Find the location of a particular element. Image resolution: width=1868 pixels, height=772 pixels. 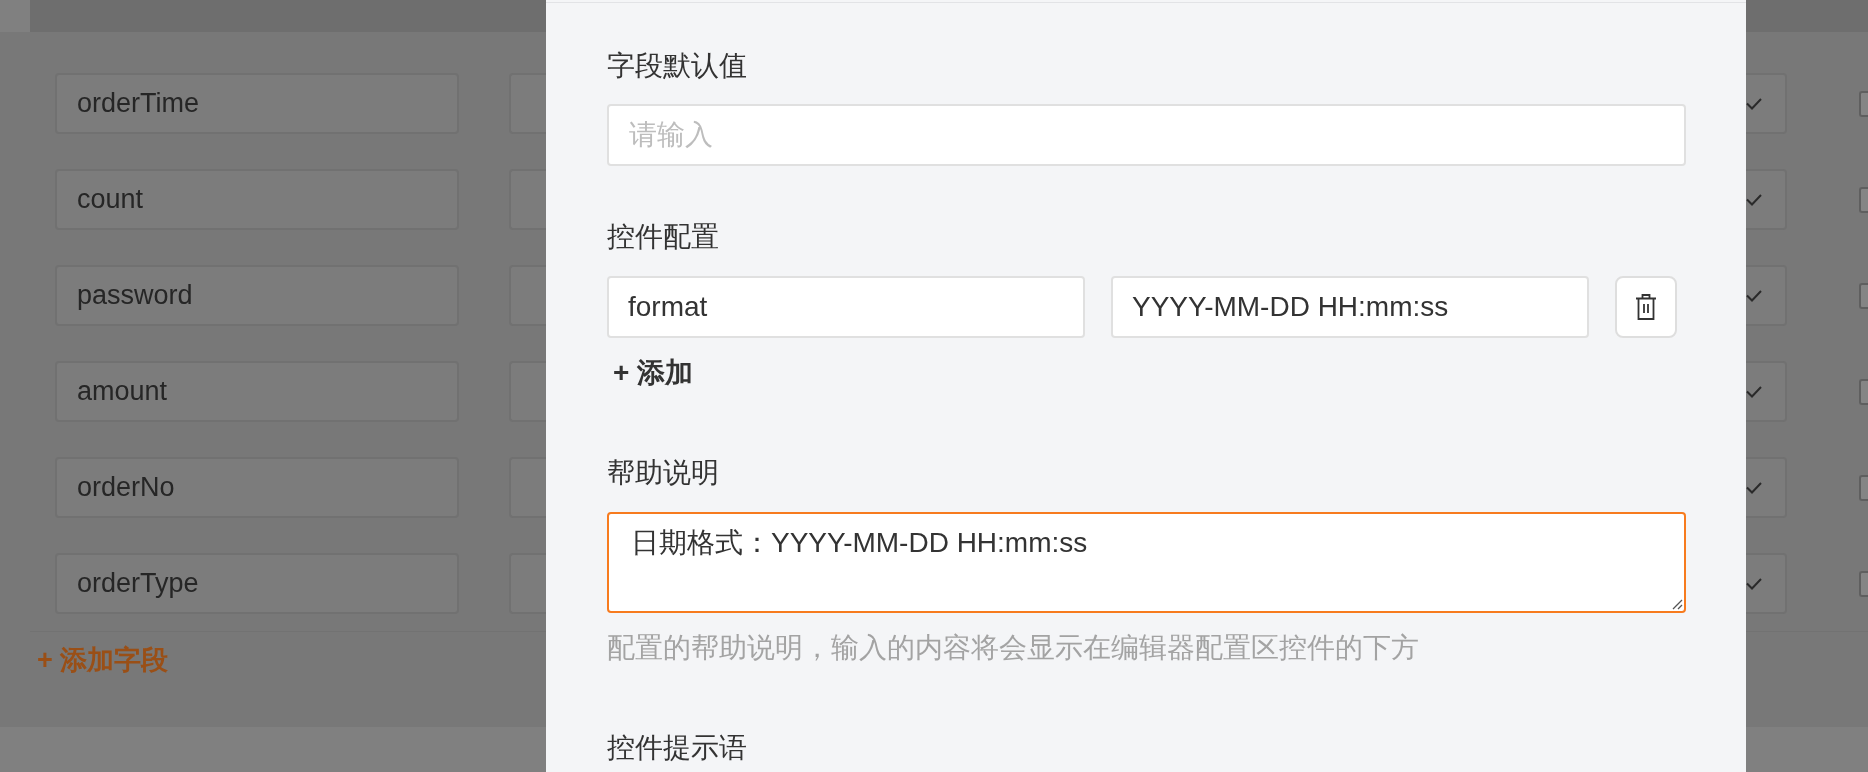

field-name-input: amount is located at coordinates (257, 391).